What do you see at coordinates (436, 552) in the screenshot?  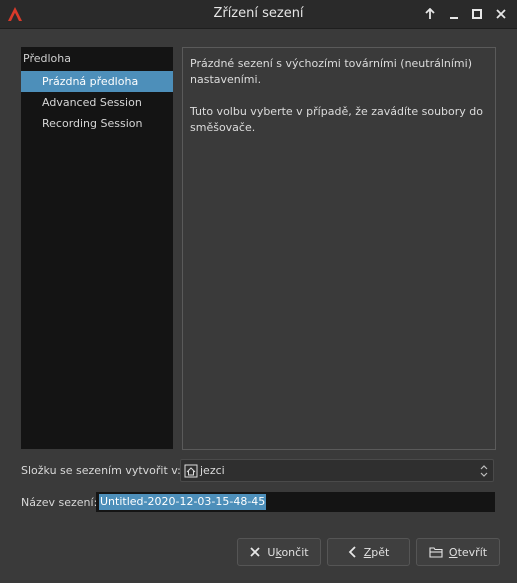 I see `open-folder-icon` at bounding box center [436, 552].